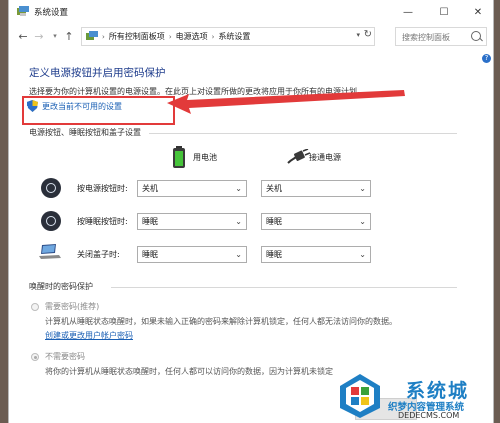  Describe the element at coordinates (69, 36) in the screenshot. I see `up-arrow-icon: ↑` at that location.